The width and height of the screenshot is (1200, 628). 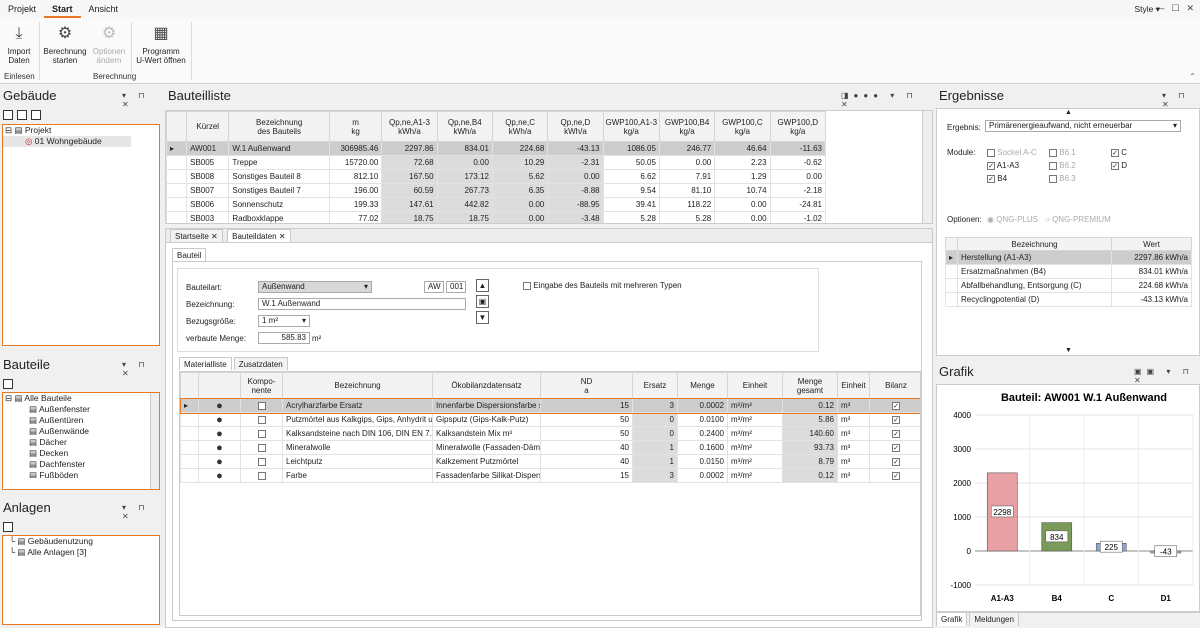 What do you see at coordinates (208, 126) in the screenshot?
I see `column-header: Kürzel` at bounding box center [208, 126].